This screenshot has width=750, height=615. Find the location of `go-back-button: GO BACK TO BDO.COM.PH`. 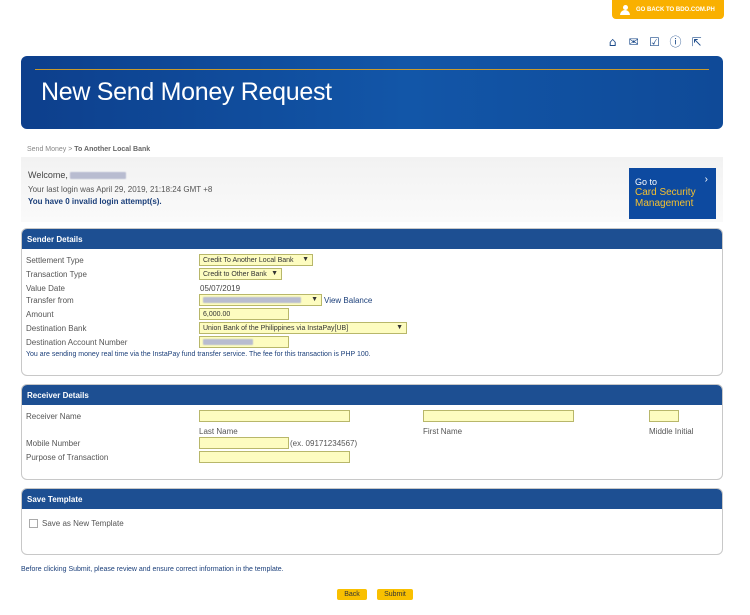

go-back-button: GO BACK TO BDO.COM.PH is located at coordinates (668, 9).